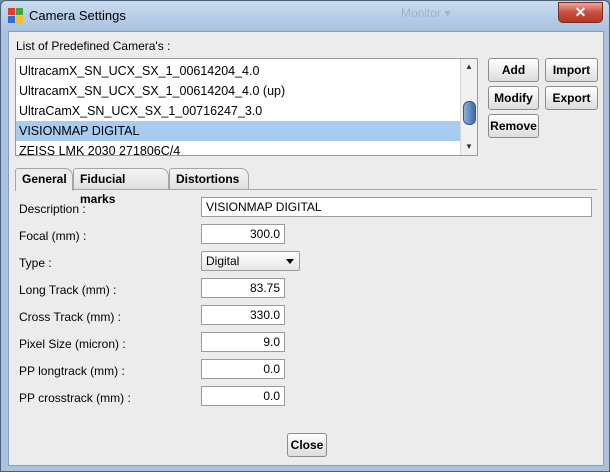  What do you see at coordinates (238, 91) in the screenshot?
I see `list-item: UltracamX_SN_UCX_SX_1_00614204_4.0 (up)` at bounding box center [238, 91].